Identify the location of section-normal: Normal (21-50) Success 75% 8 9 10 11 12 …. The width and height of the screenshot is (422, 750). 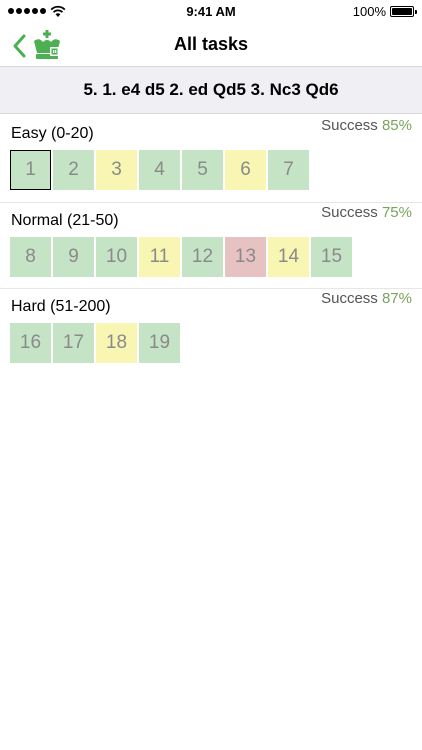
(211, 245).